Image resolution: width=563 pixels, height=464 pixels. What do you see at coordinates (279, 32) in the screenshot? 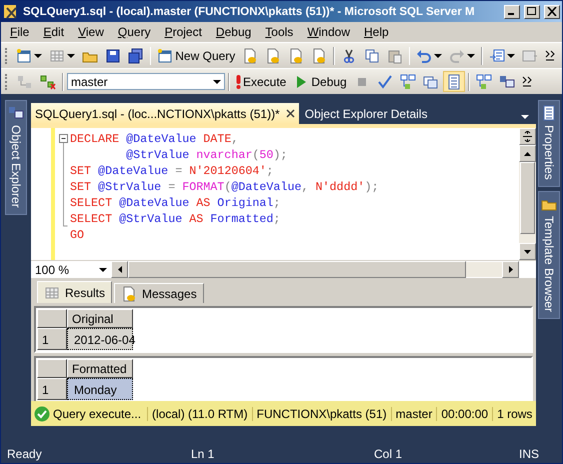
I see `menu-item: Tools` at bounding box center [279, 32].